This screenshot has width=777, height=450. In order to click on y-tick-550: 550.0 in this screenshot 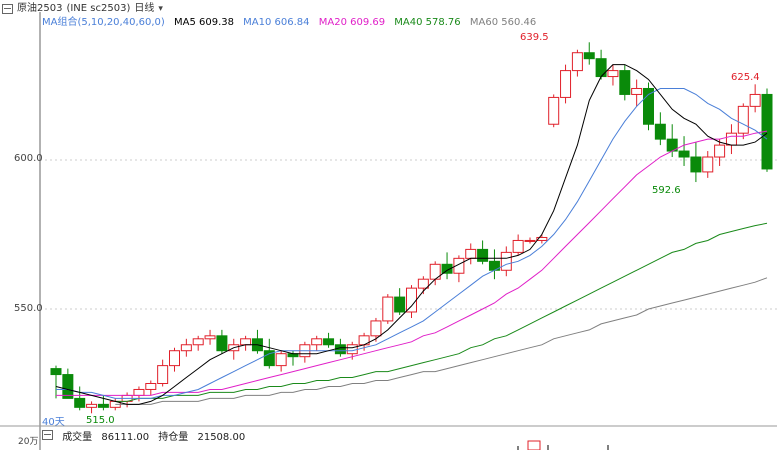, I will do `click(28, 308)`.